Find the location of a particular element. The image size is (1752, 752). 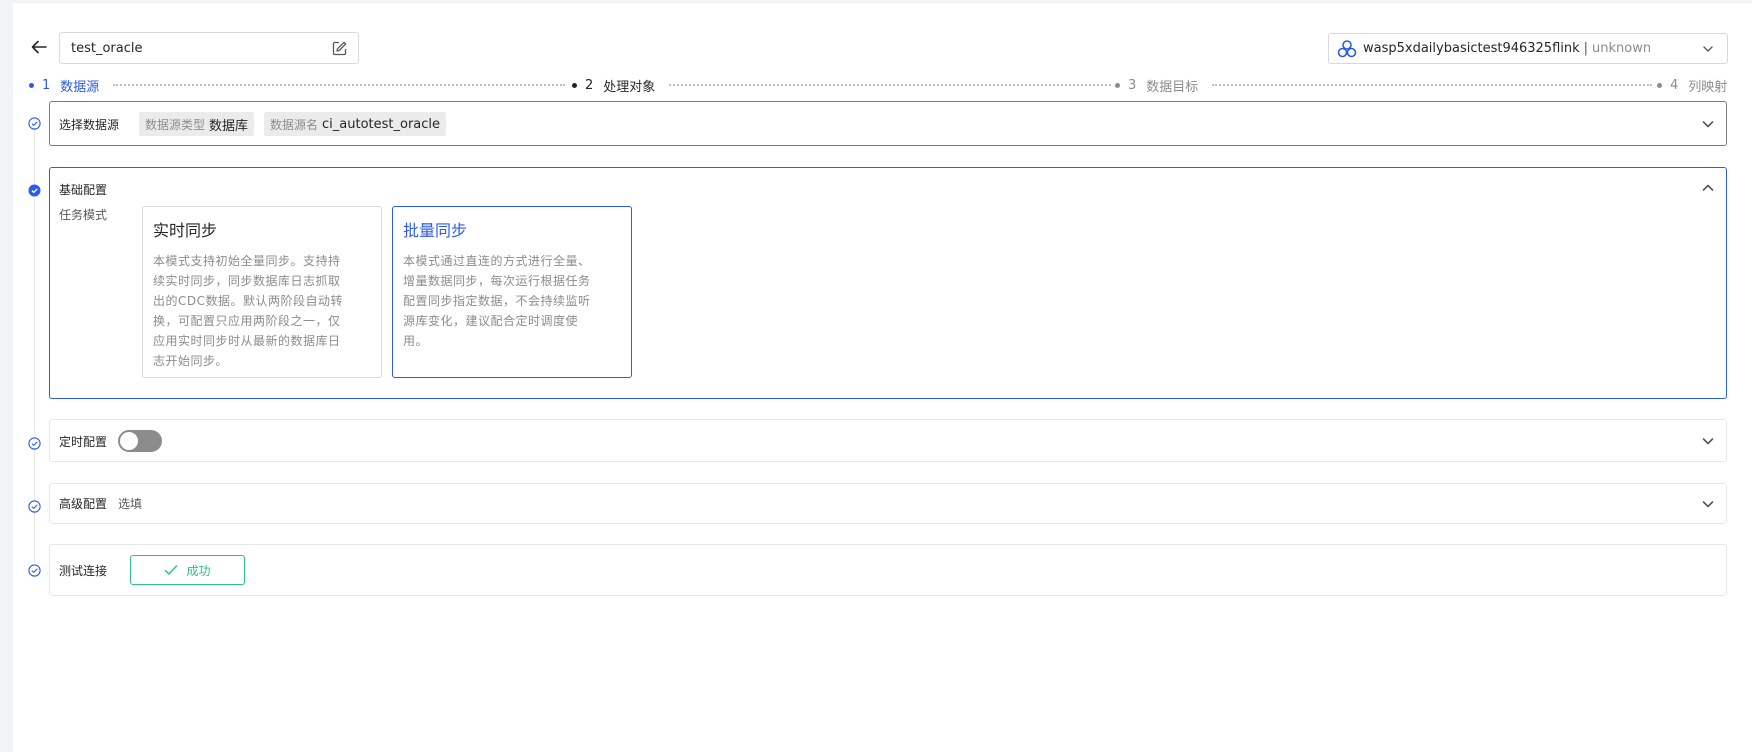

test-connection-panel: 测试连接 成功 is located at coordinates (888, 570).